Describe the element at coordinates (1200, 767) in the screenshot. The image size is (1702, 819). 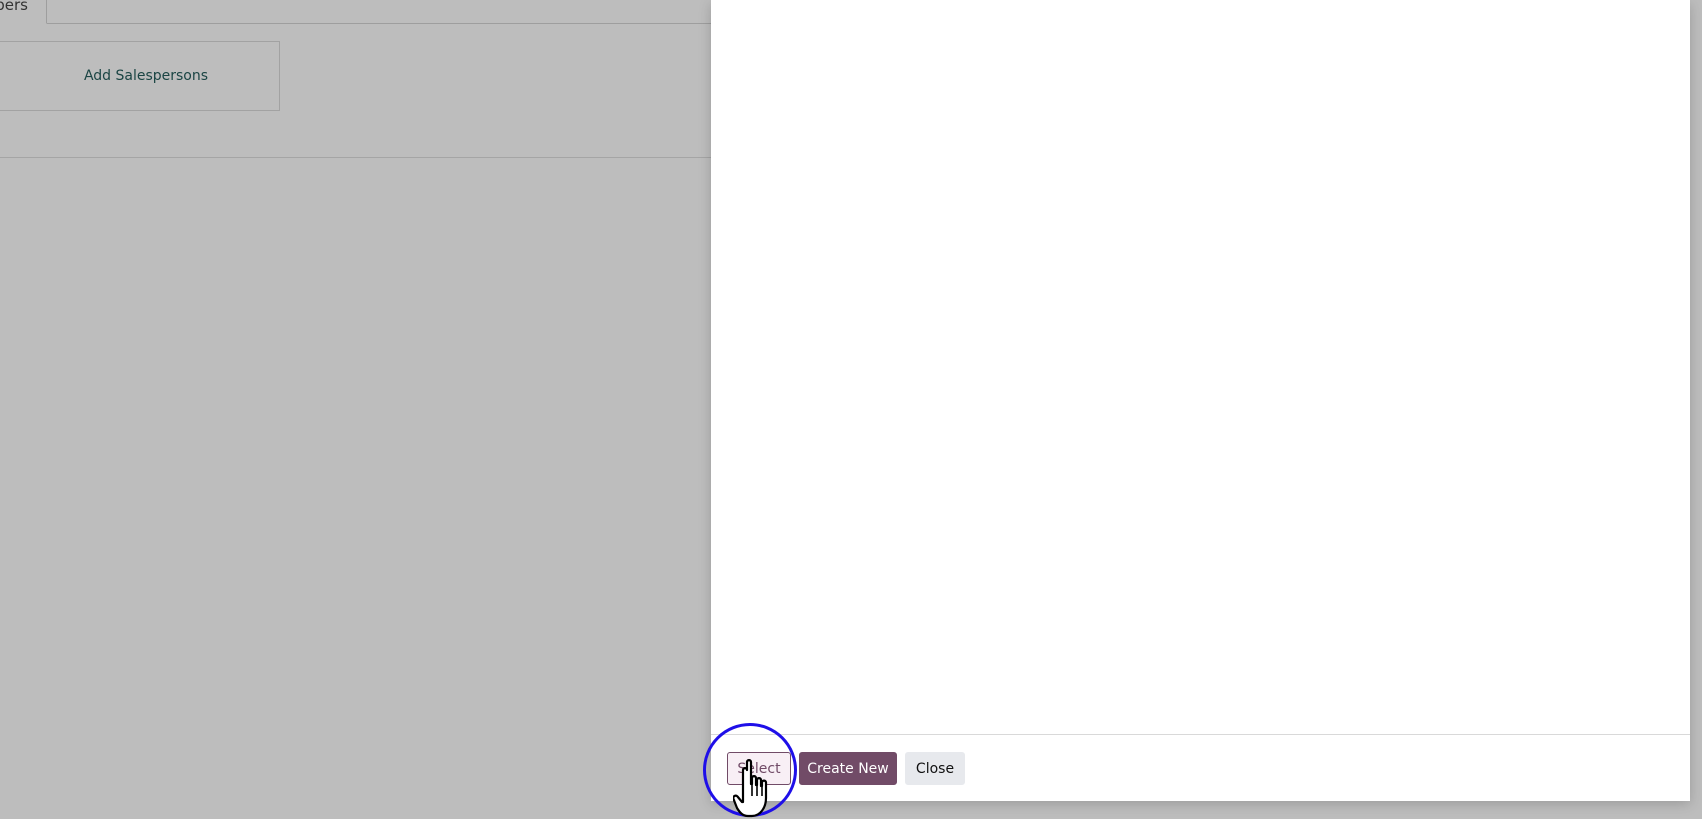
I see `dialog-footer: Select Create New Close` at that location.